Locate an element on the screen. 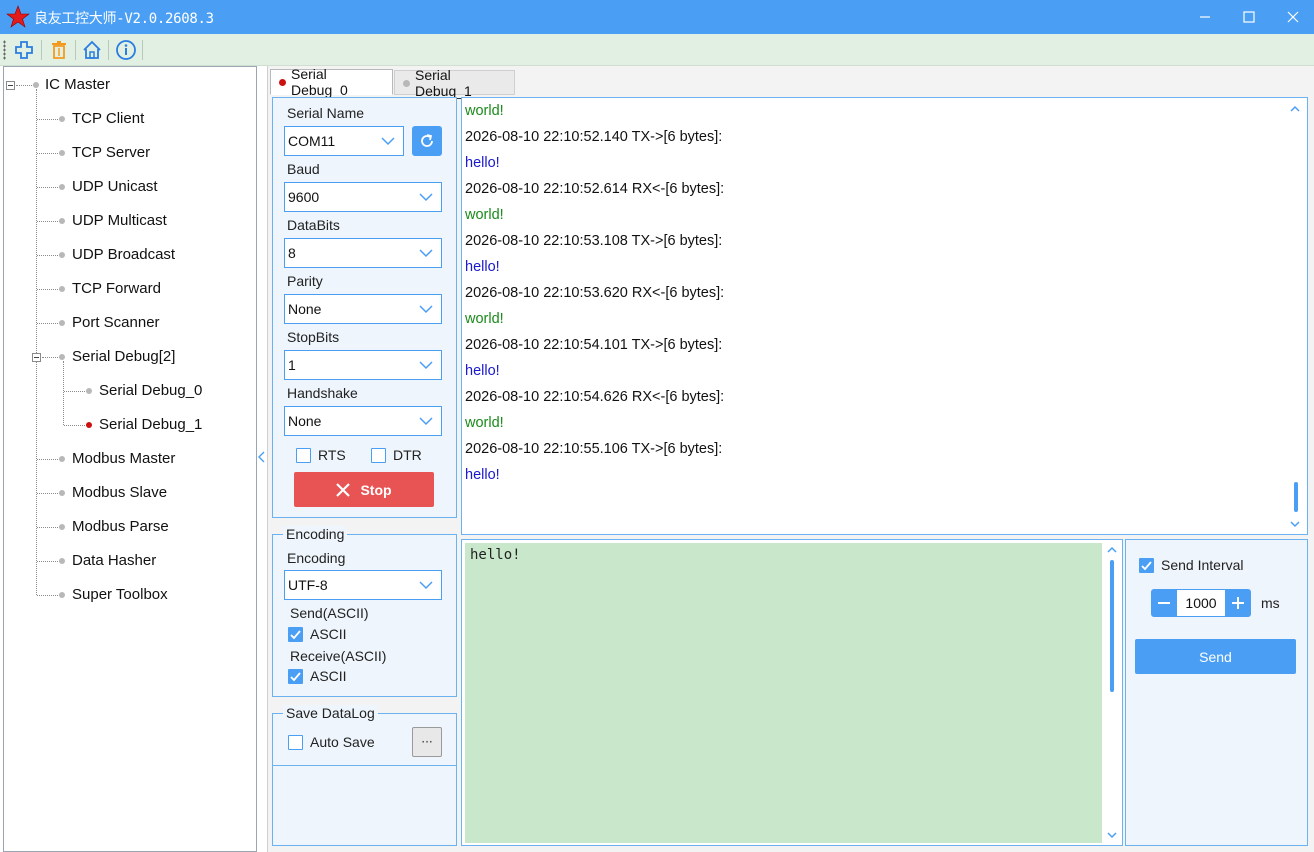 The width and height of the screenshot is (1314, 852). tab-serial-debug-0: Serial Debug_0 is located at coordinates (331, 82).